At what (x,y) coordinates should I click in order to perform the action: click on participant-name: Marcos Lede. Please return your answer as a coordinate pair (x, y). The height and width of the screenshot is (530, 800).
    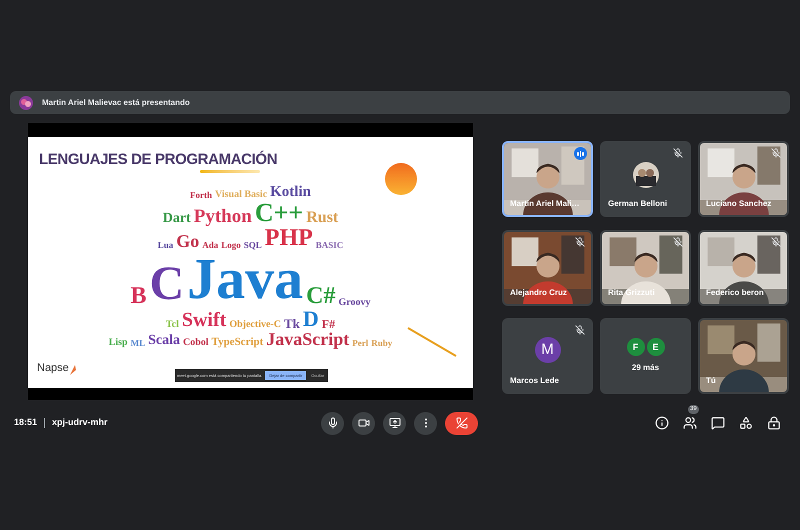
    Looking at the image, I should click on (534, 381).